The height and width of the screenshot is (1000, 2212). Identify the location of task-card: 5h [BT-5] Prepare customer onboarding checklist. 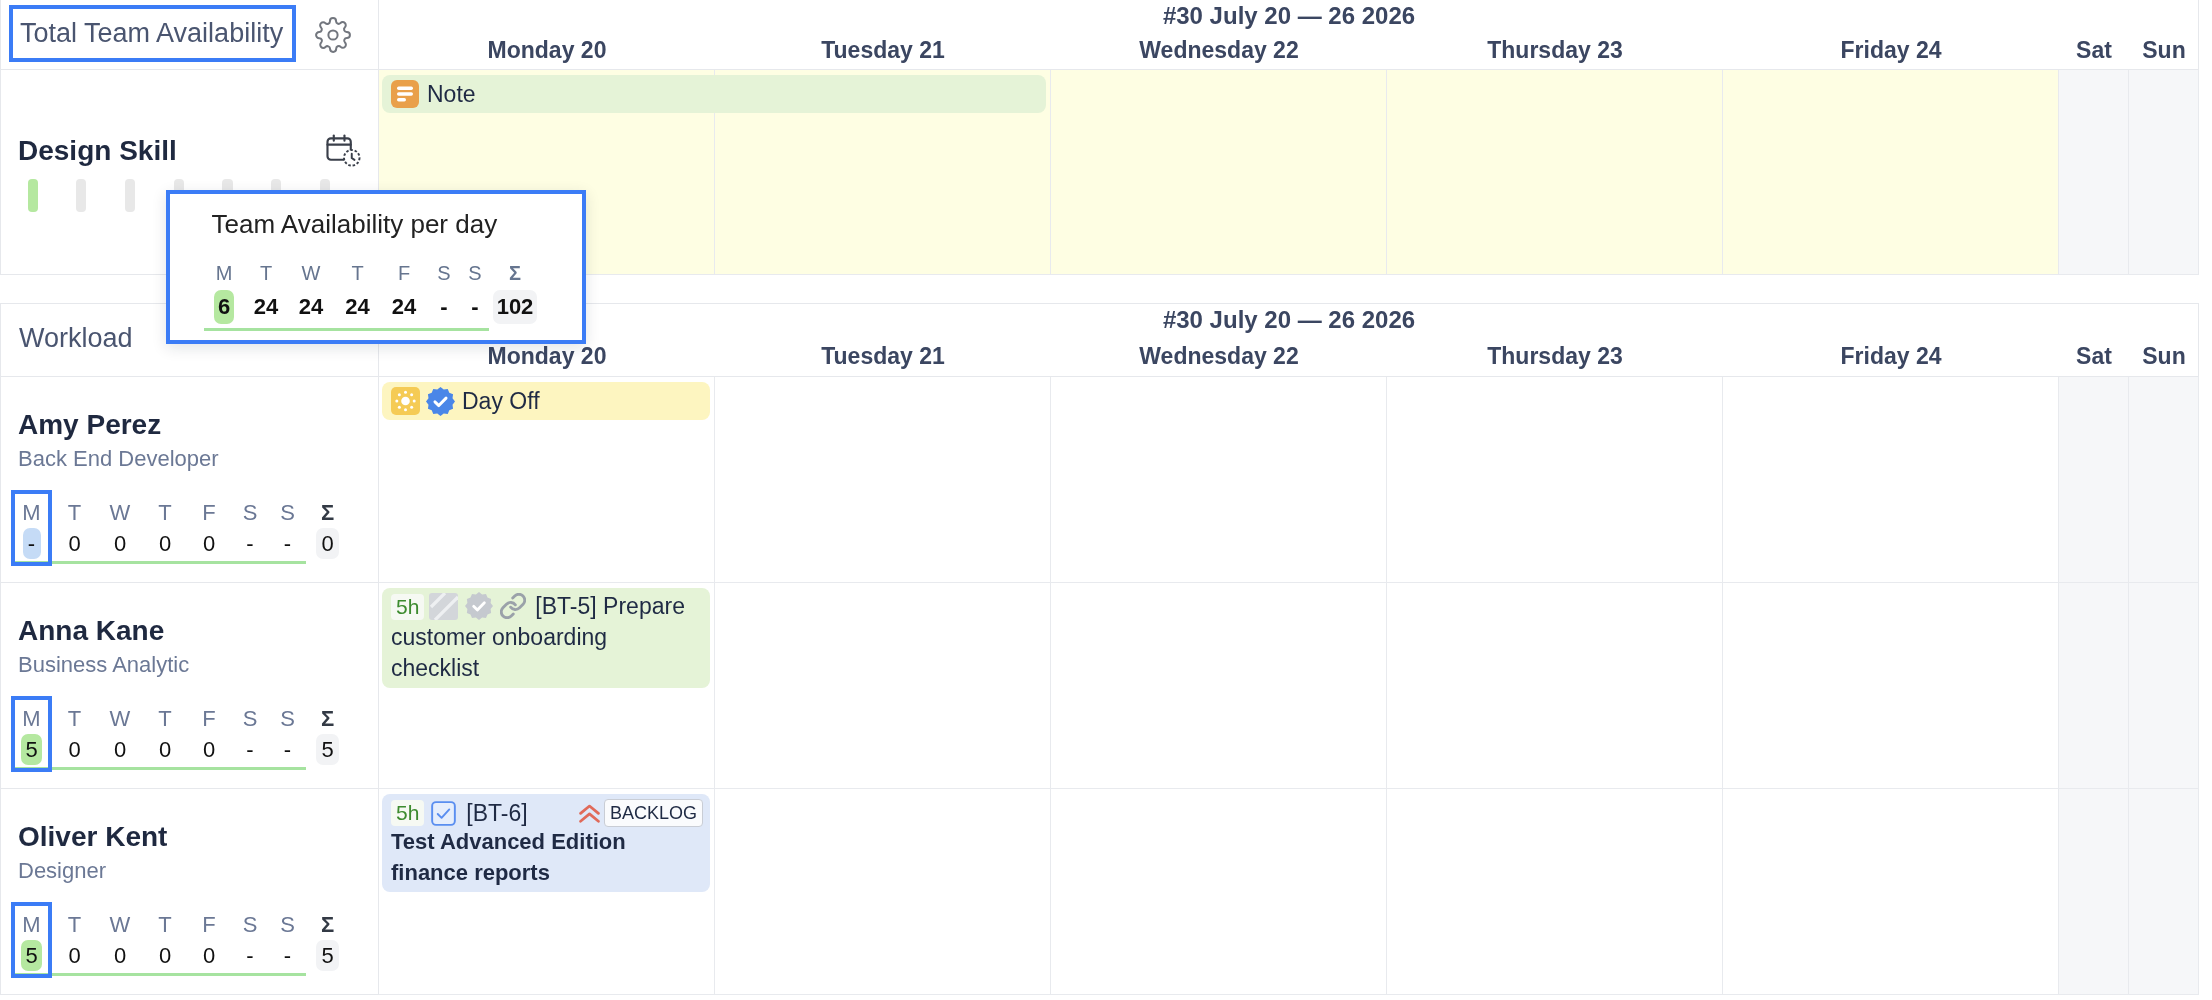
(546, 638).